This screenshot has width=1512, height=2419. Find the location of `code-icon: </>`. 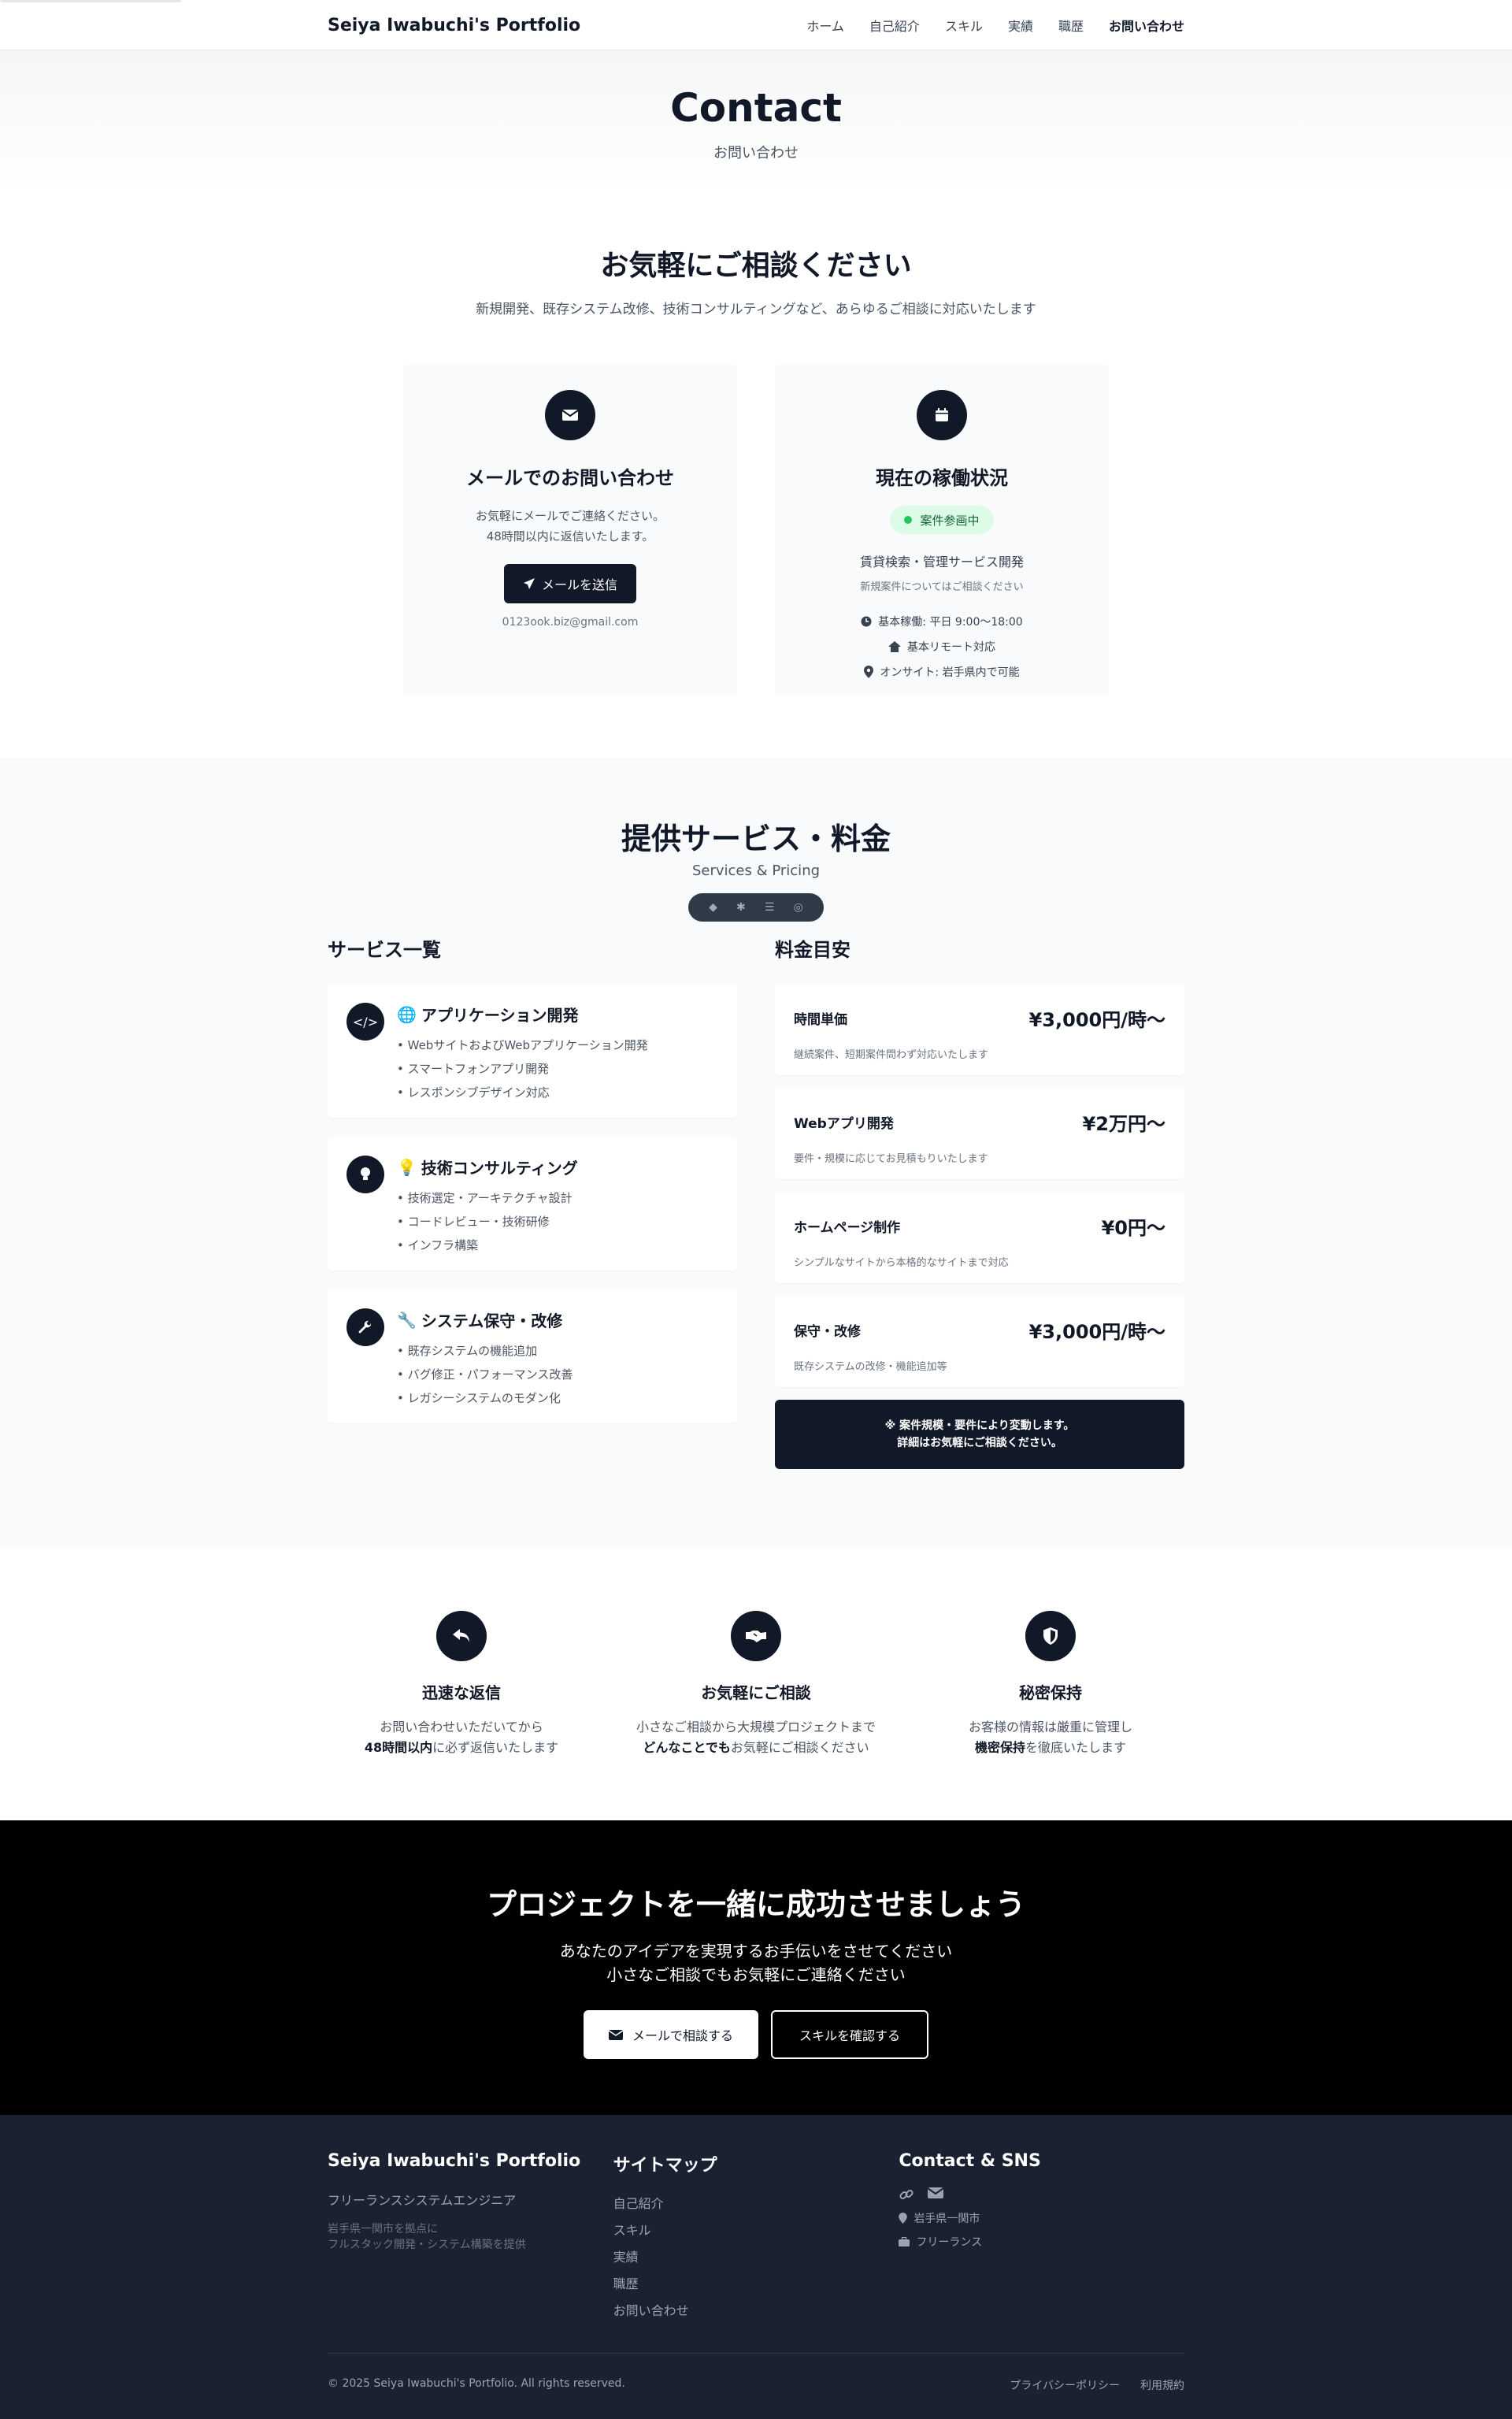

code-icon: </> is located at coordinates (365, 1022).